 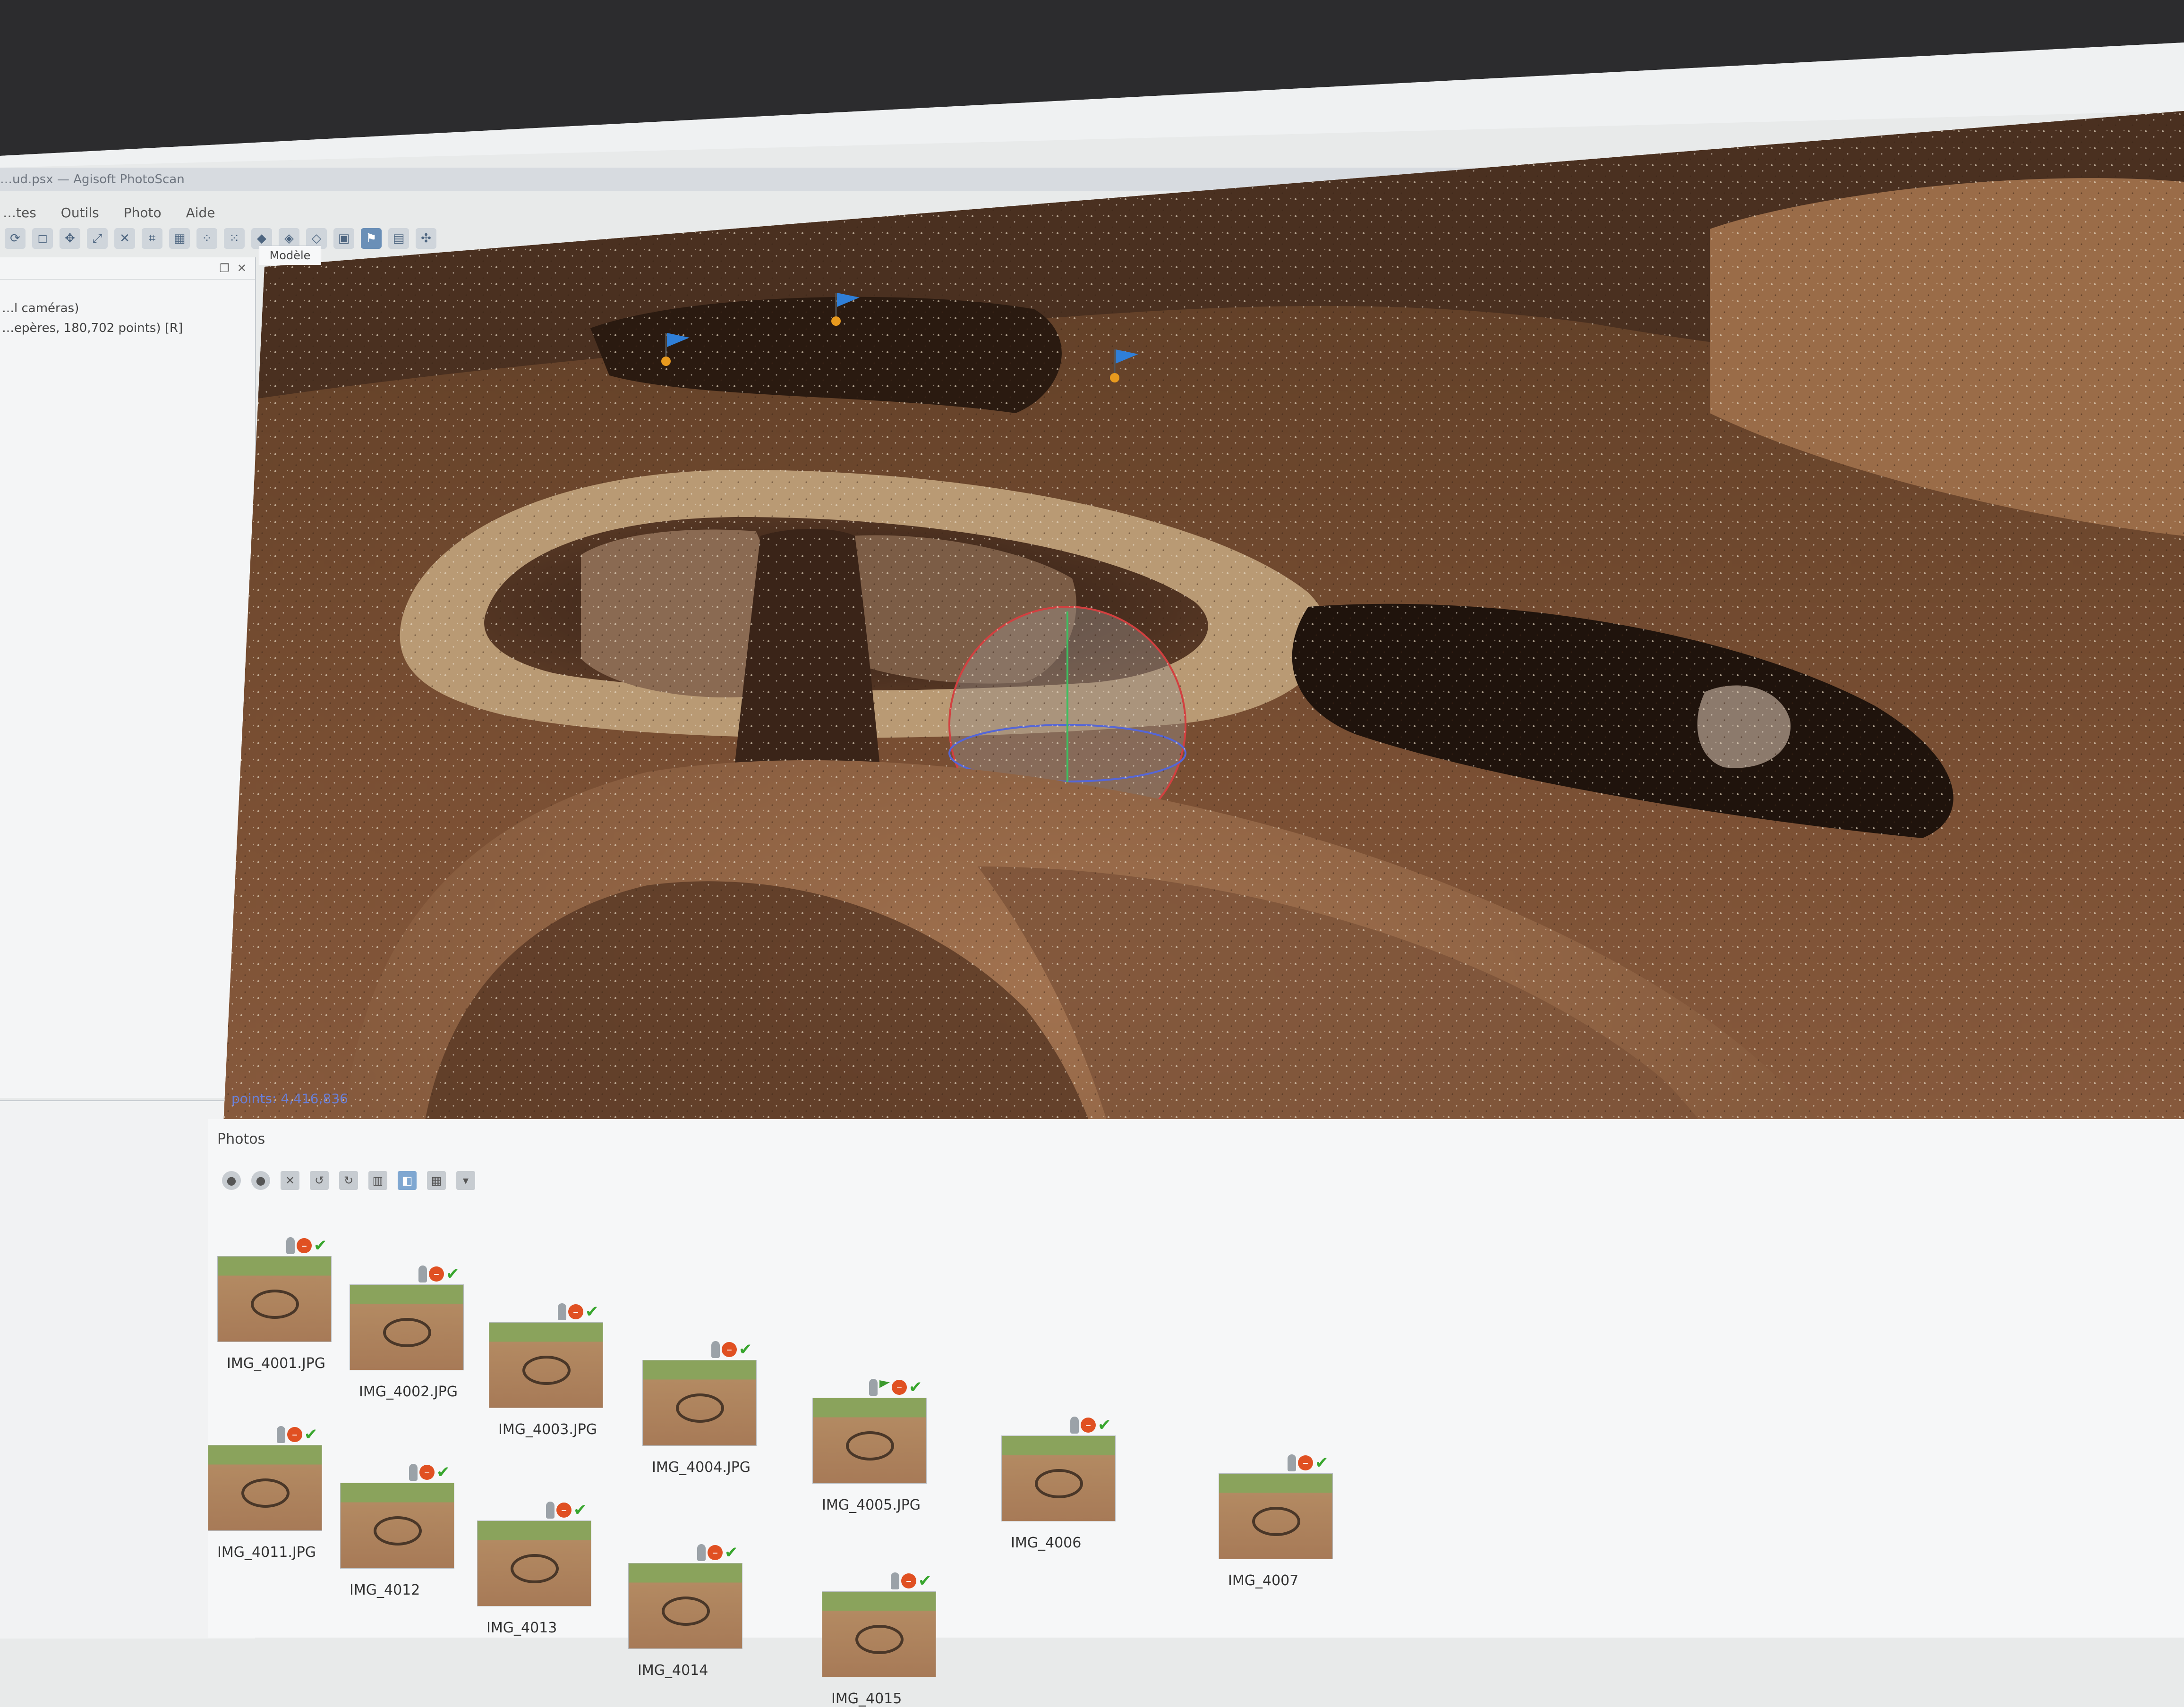 I want to click on region-icon: ◻, so click(x=42, y=238).